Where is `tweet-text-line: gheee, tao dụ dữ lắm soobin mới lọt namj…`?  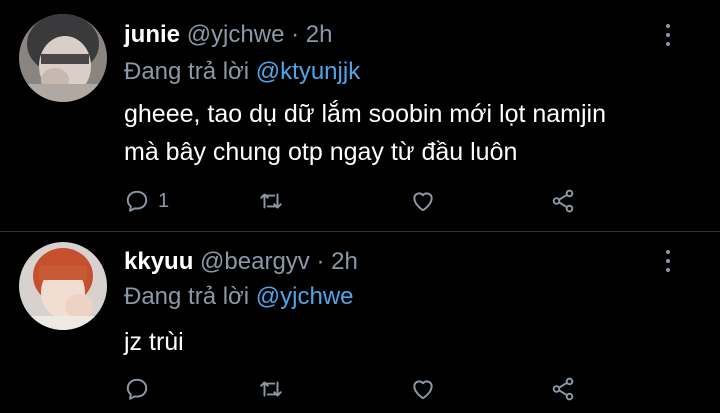
tweet-text-line: gheee, tao dụ dữ lắm soobin mới lọt namj… is located at coordinates (365, 114).